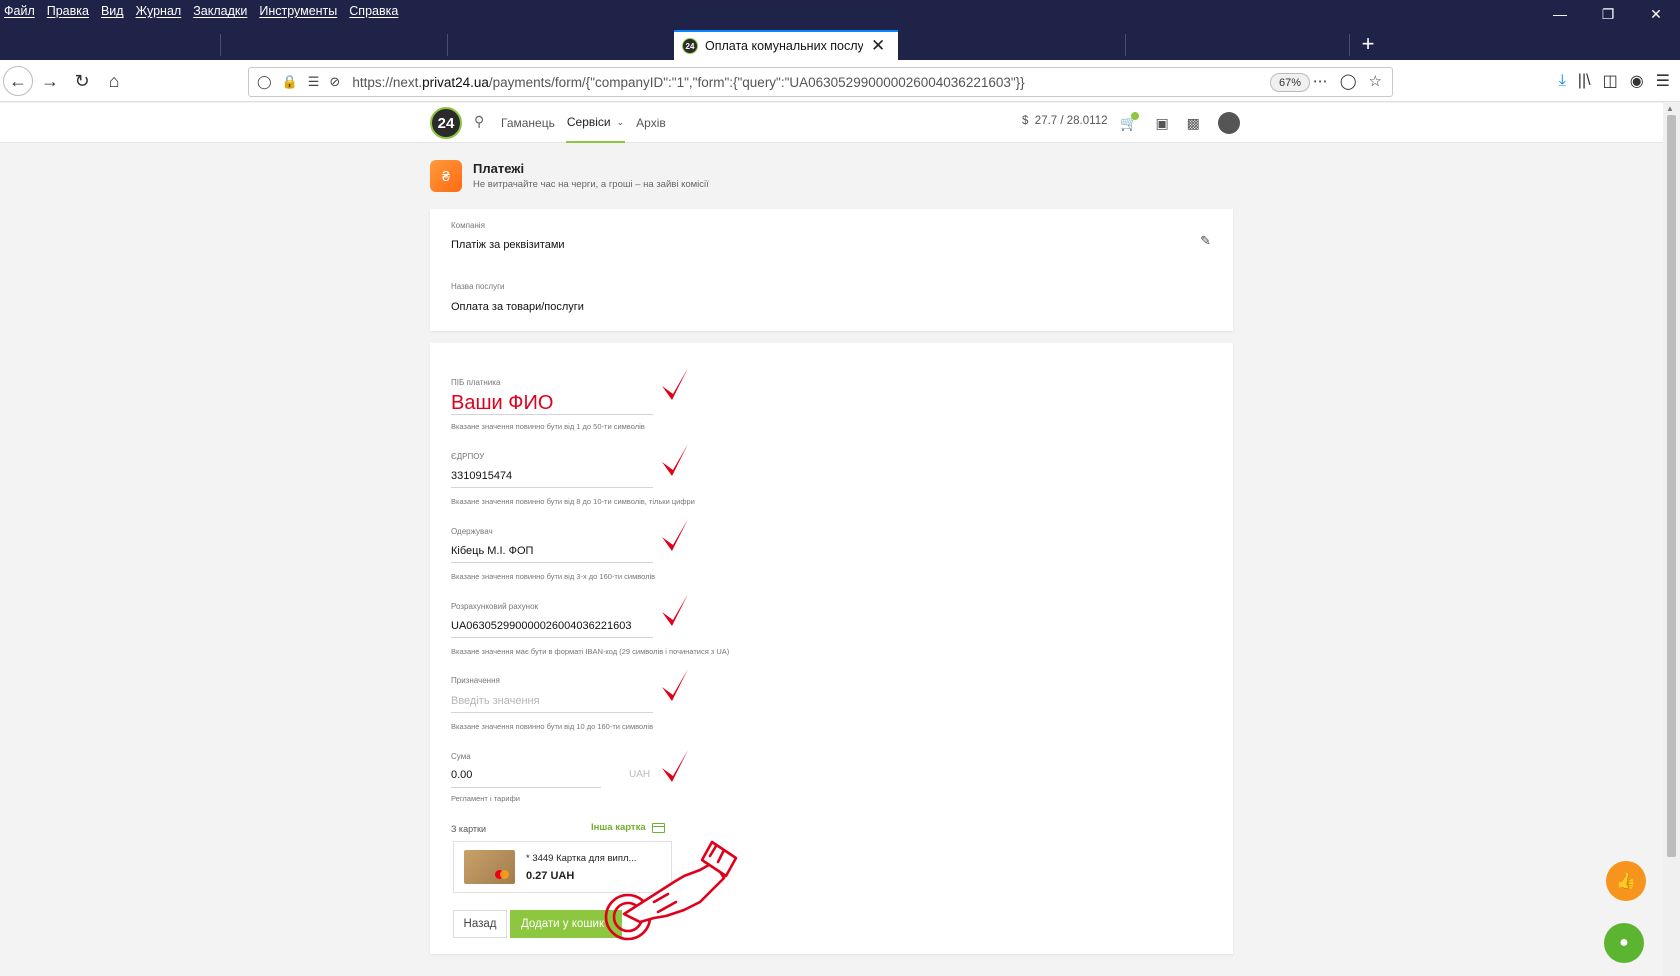  What do you see at coordinates (526, 787) in the screenshot?
I see `amount-underline` at bounding box center [526, 787].